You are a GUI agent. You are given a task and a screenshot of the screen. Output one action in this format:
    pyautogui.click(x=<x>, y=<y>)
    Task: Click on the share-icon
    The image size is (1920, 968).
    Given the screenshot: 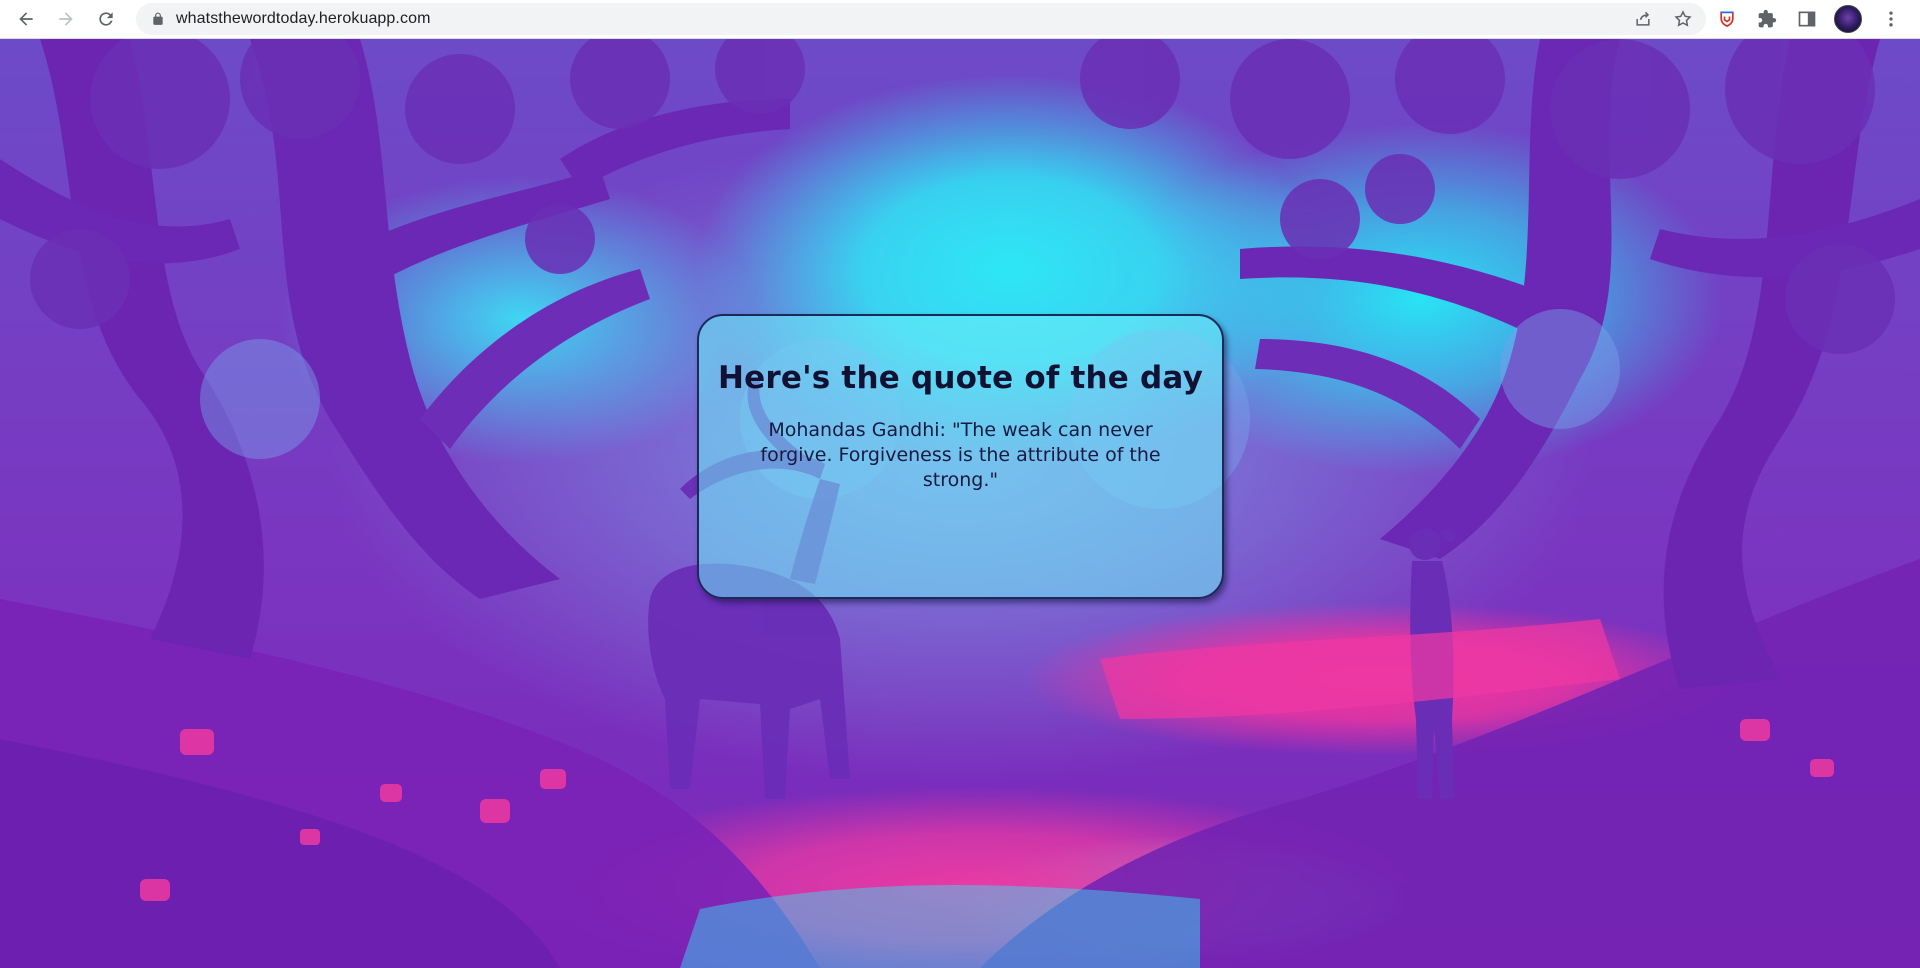 What is the action you would take?
    pyautogui.click(x=1643, y=19)
    